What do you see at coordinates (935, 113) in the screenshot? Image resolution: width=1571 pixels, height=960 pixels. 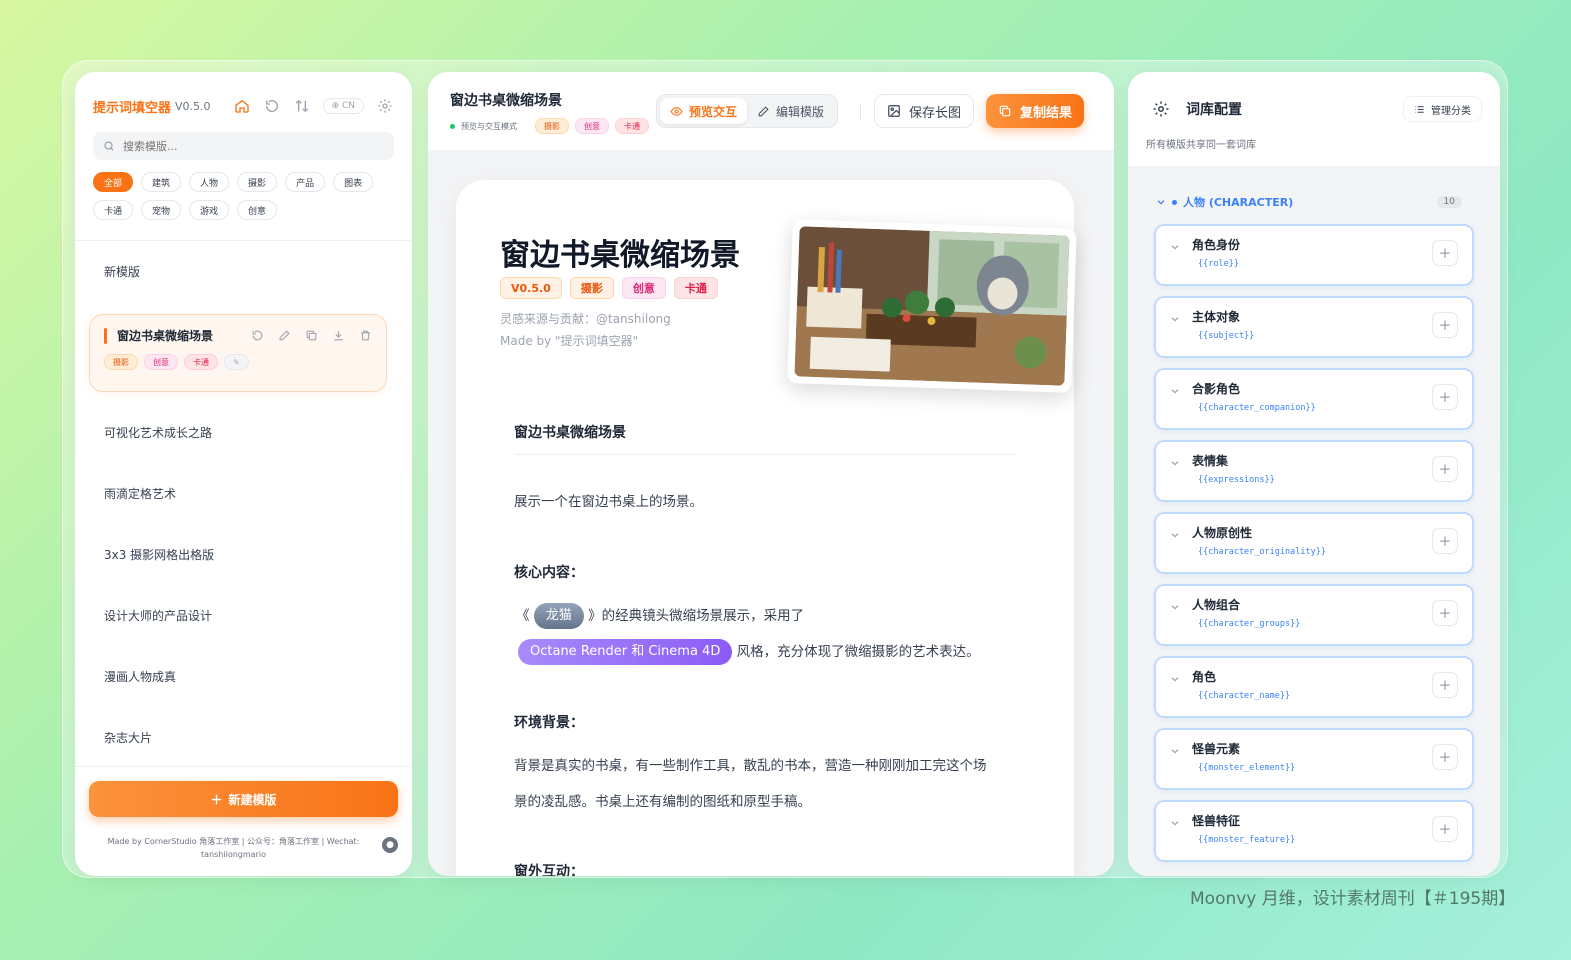 I see `save-image-label: 保存长图` at bounding box center [935, 113].